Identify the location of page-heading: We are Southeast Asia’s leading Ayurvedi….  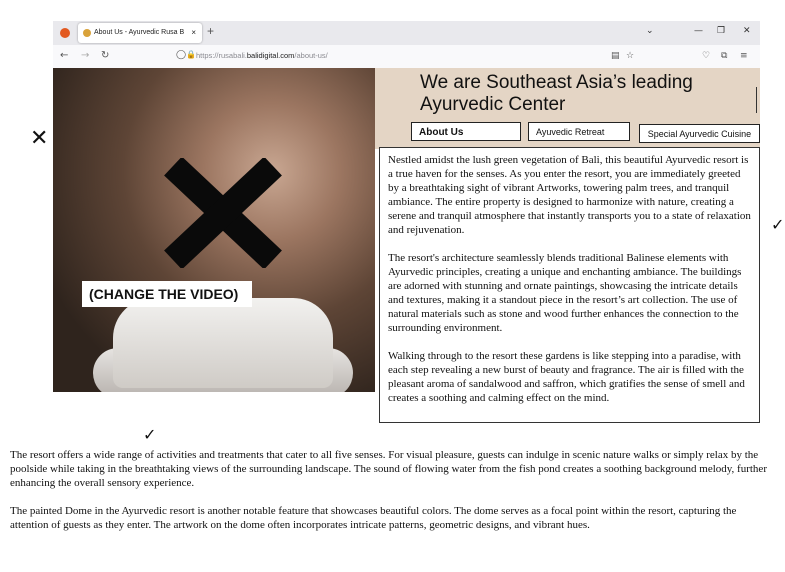
(556, 93).